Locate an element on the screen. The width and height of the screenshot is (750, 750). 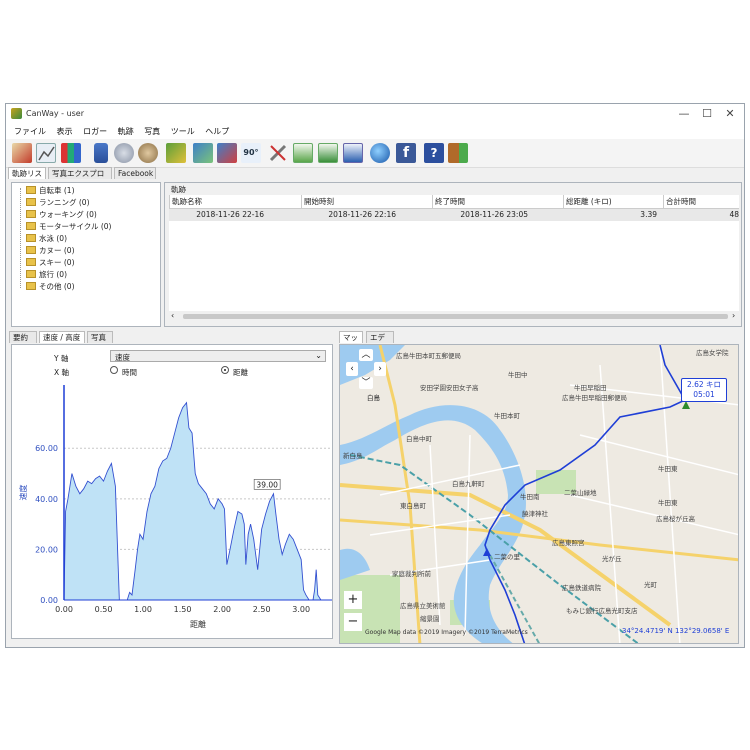
photo-remove-icon is located at coordinates (227, 153).